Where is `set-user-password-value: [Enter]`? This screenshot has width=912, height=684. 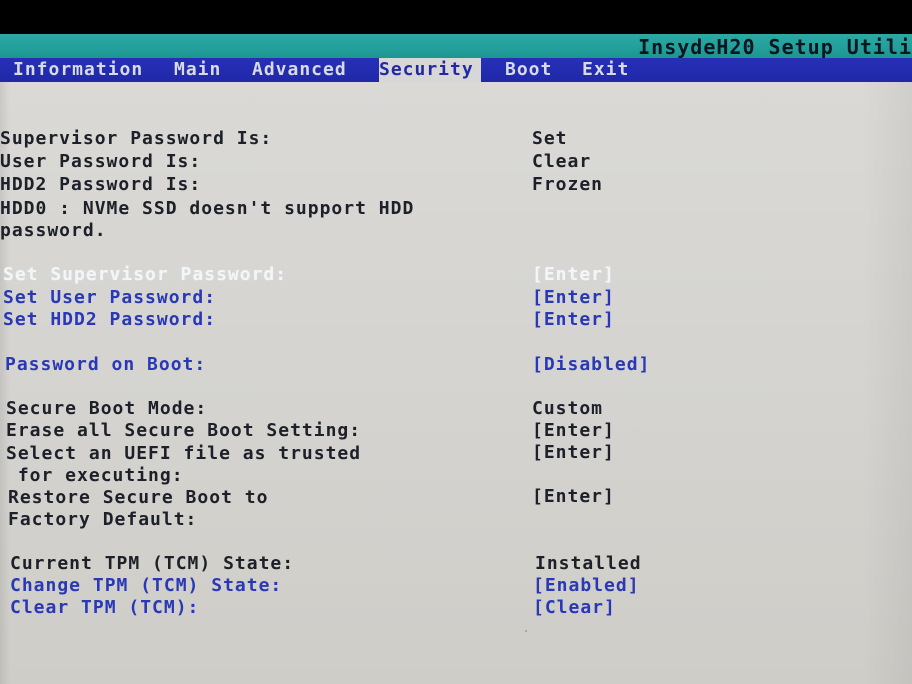
set-user-password-value: [Enter] is located at coordinates (573, 298).